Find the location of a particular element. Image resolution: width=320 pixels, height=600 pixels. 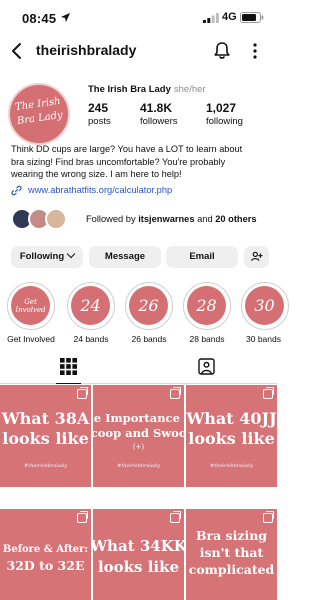

post-text: What 34KK looks like is located at coordinates (138, 556).